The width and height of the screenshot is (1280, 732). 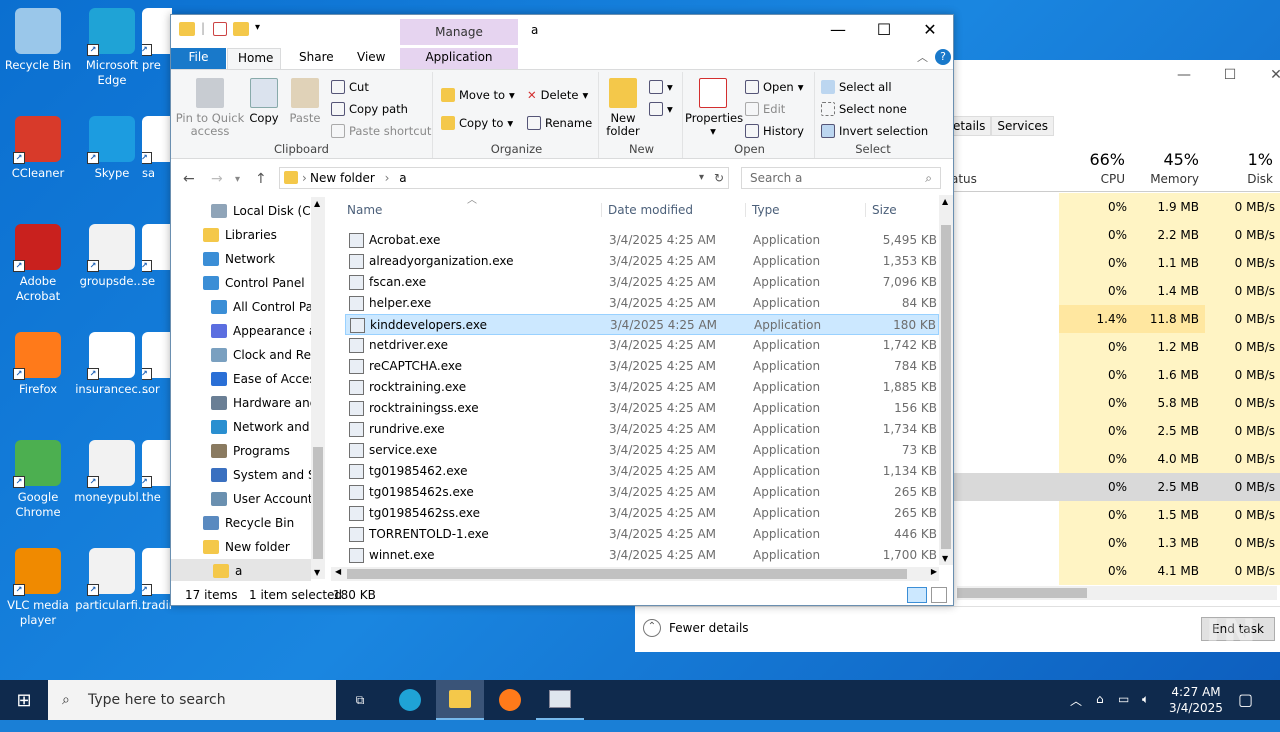 I want to click on memory-column-label: Memory, so click(x=1166, y=179).